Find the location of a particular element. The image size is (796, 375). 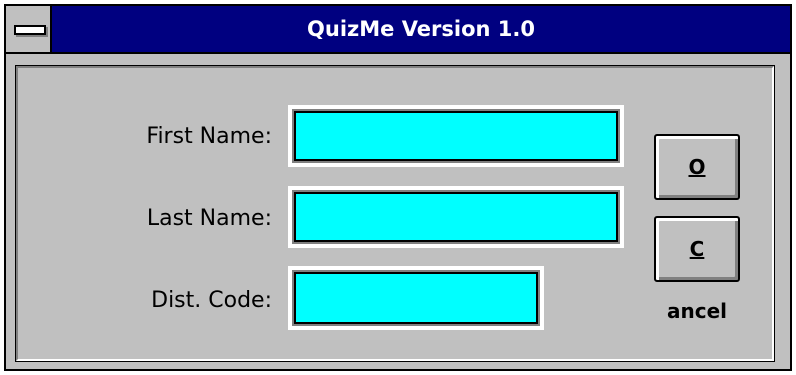

last-name-input is located at coordinates (456, 217).